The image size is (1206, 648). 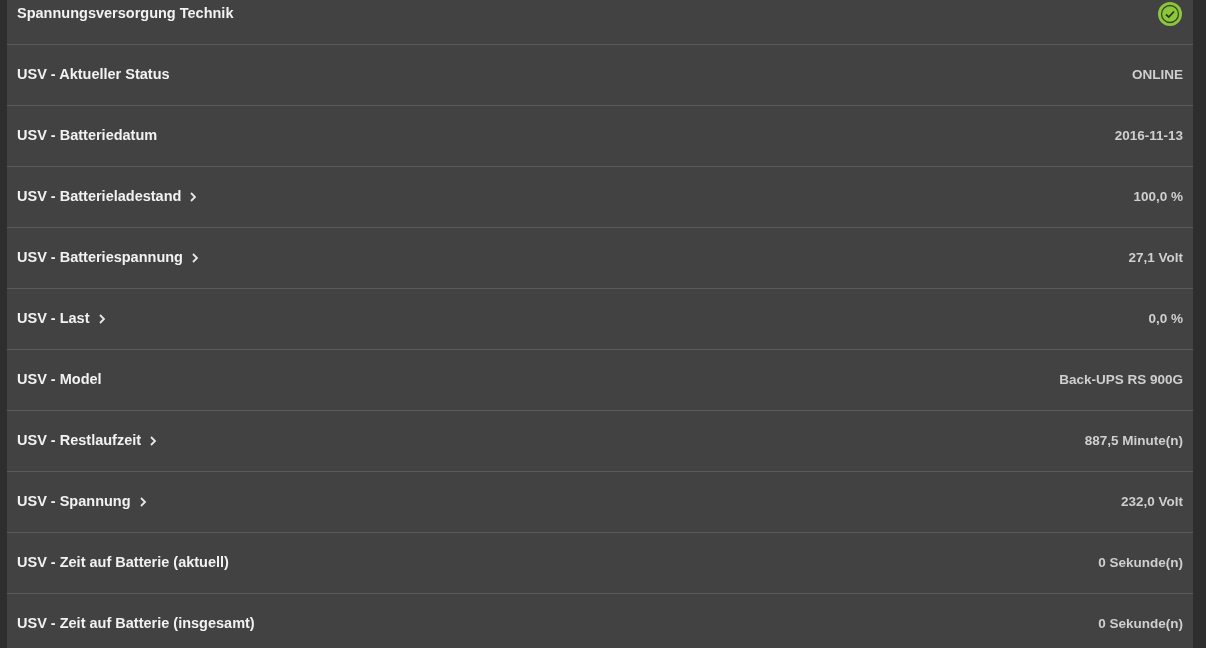 What do you see at coordinates (53, 319) in the screenshot?
I see `row-label: USV - Last` at bounding box center [53, 319].